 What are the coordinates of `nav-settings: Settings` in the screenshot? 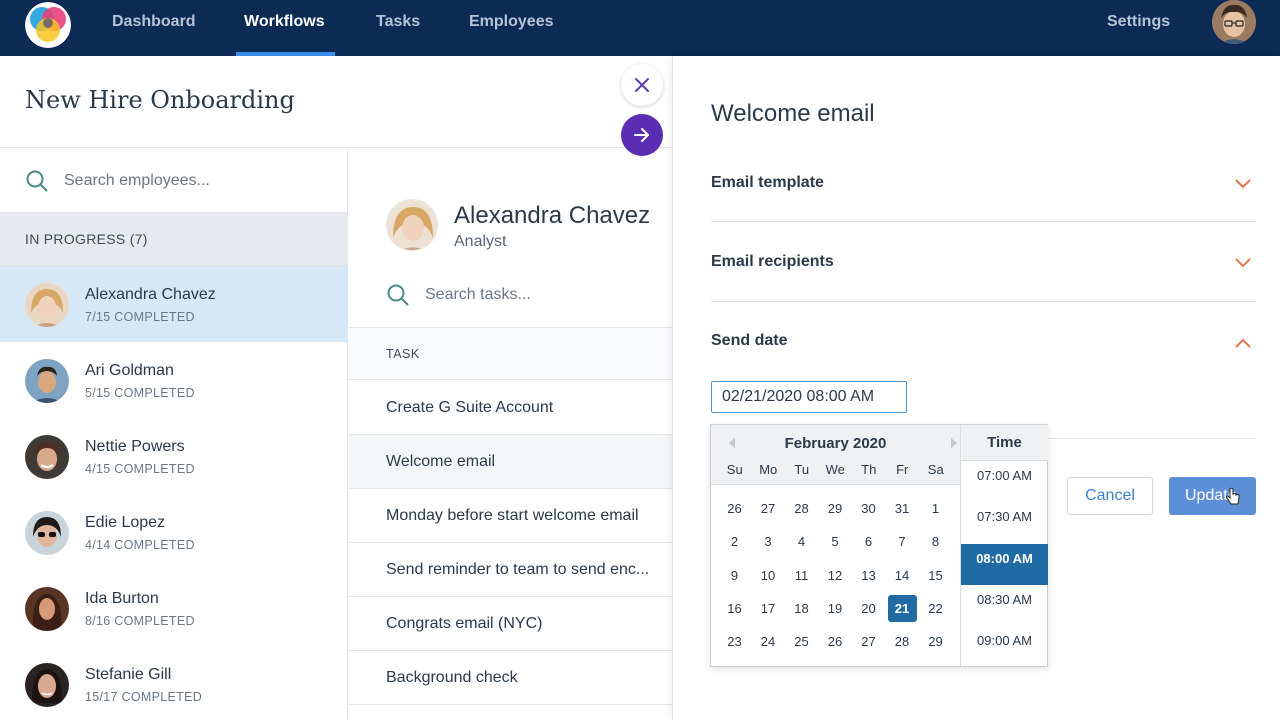 It's located at (1138, 28).